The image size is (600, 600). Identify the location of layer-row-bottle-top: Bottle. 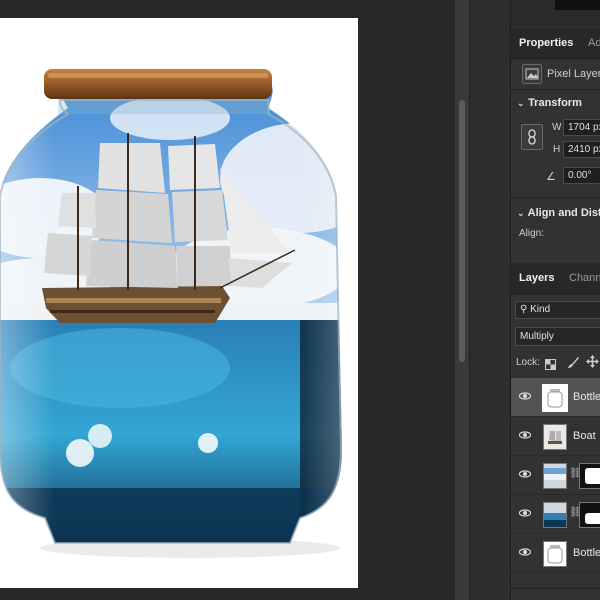
(555, 397).